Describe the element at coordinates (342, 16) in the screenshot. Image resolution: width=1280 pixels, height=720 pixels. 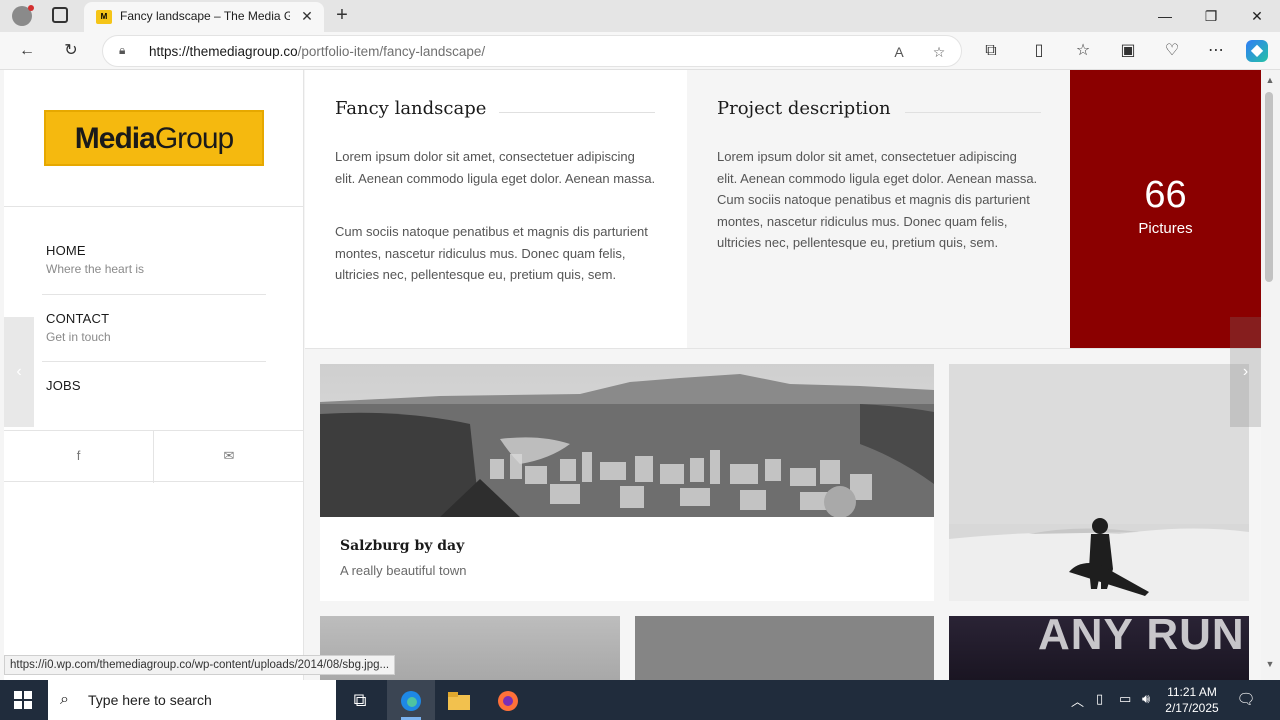
I see `new-tab-icon: +` at that location.